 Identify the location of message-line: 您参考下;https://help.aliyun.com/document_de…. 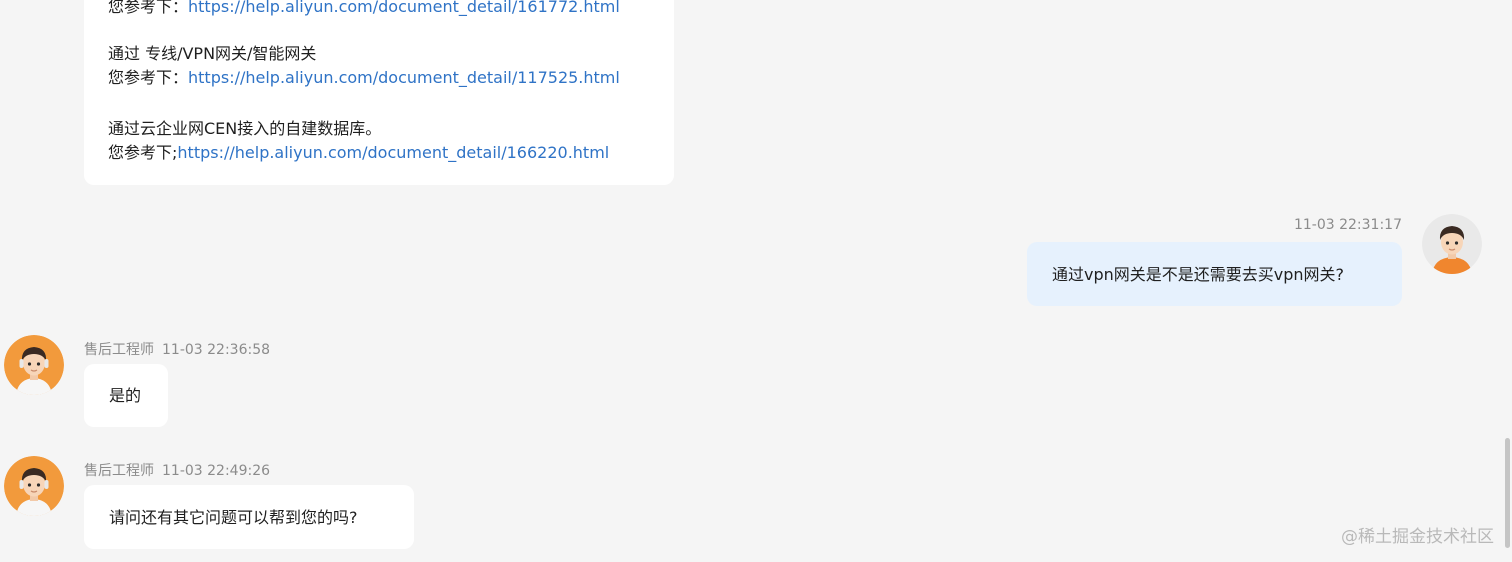
(358, 152).